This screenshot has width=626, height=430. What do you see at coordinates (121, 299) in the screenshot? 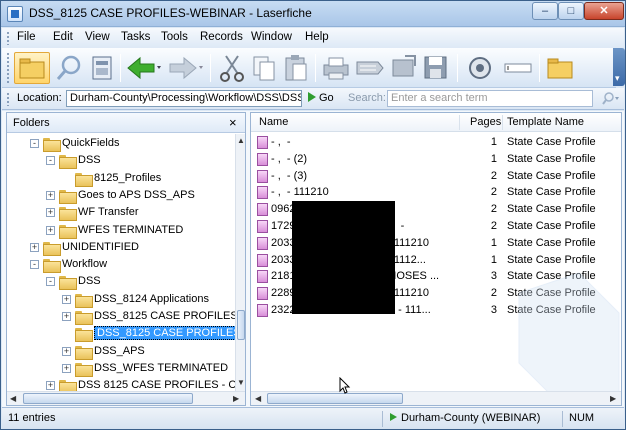
I see `tree-item: + DSS_8124 Applications` at bounding box center [121, 299].